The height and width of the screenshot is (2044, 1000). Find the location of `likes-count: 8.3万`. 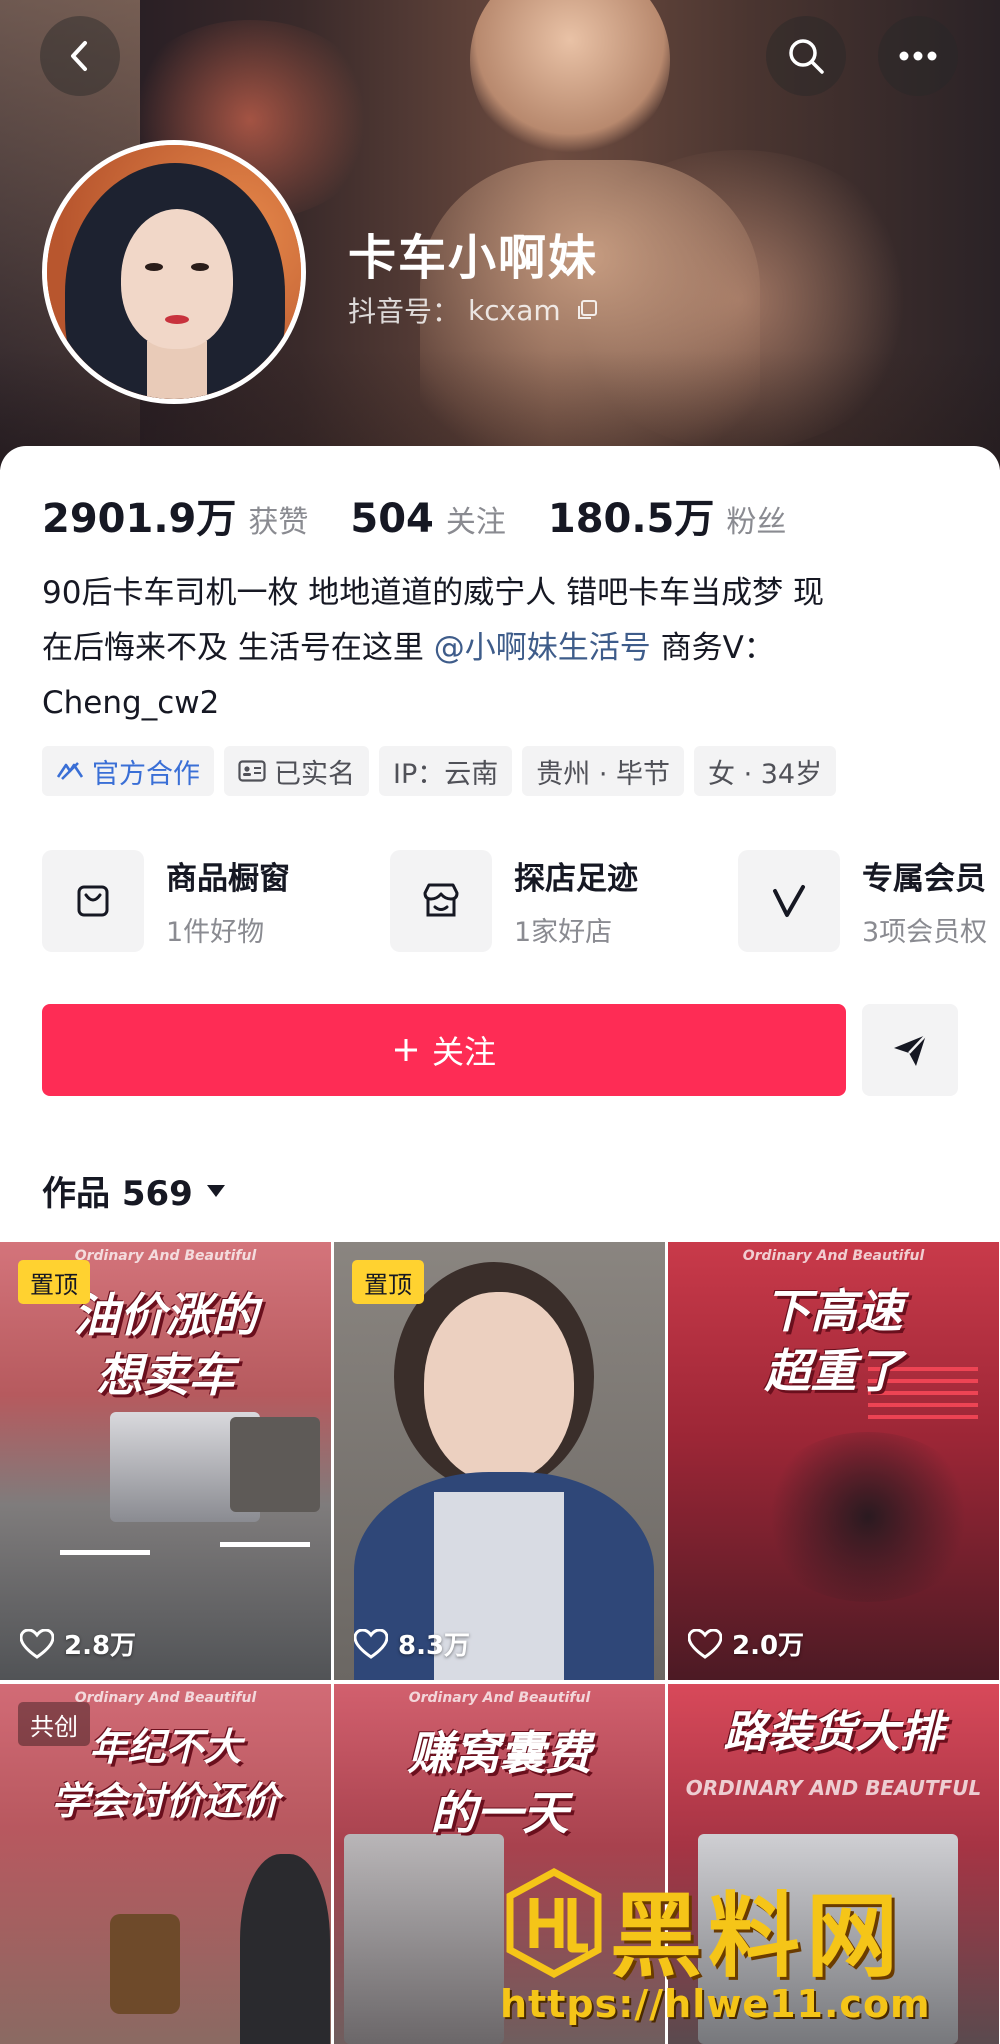

likes-count: 8.3万 is located at coordinates (434, 1646).